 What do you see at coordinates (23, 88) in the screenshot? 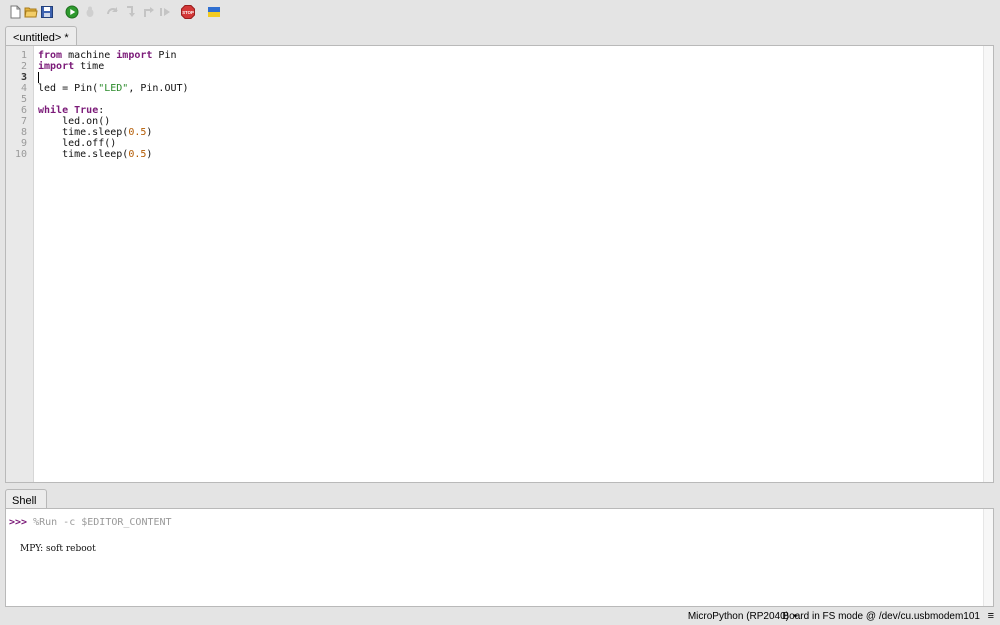
I see `line-number: 4` at bounding box center [23, 88].